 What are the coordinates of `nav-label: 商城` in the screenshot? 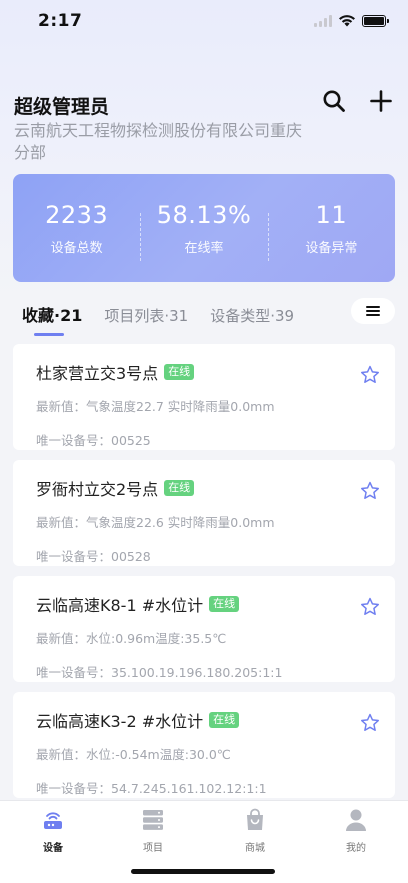 It's located at (255, 848).